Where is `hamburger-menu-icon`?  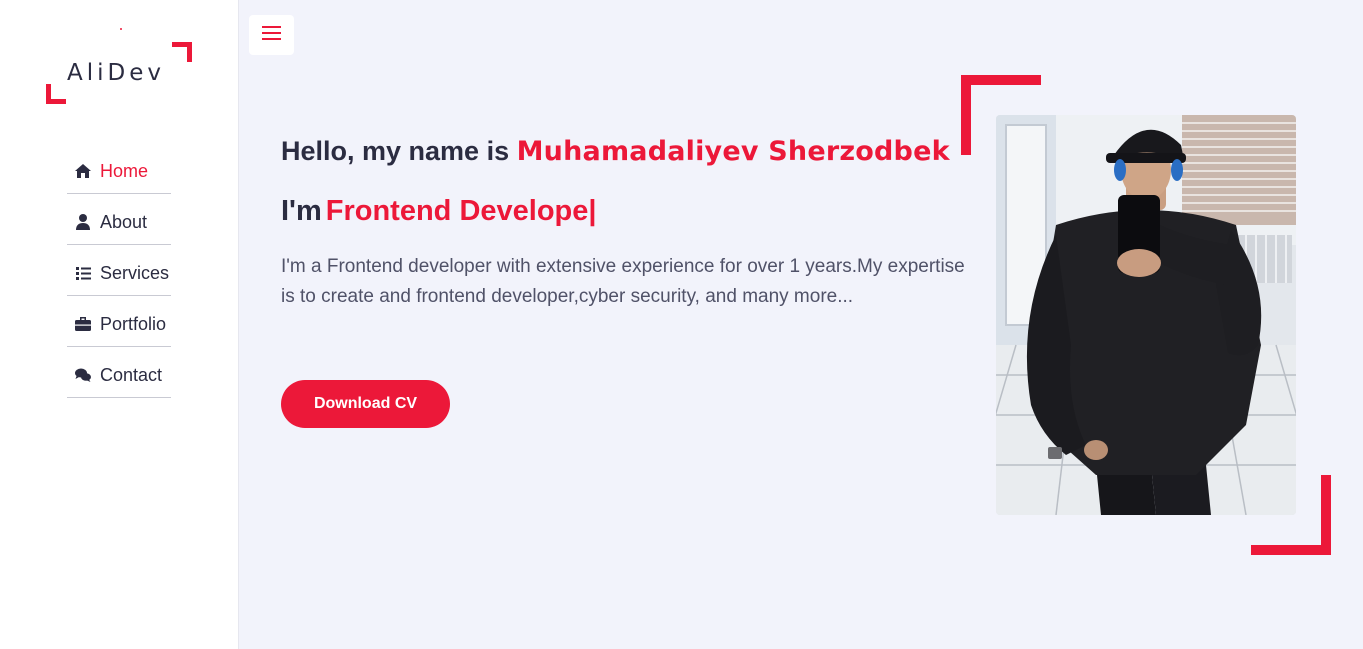 hamburger-menu-icon is located at coordinates (271, 35).